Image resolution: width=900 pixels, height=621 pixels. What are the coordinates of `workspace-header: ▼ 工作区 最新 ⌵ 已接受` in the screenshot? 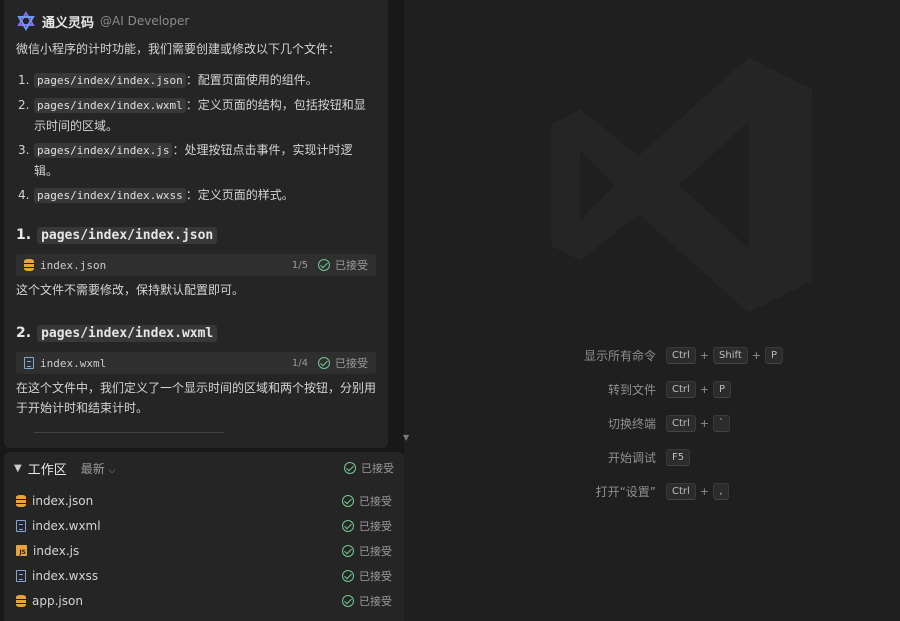 It's located at (204, 468).